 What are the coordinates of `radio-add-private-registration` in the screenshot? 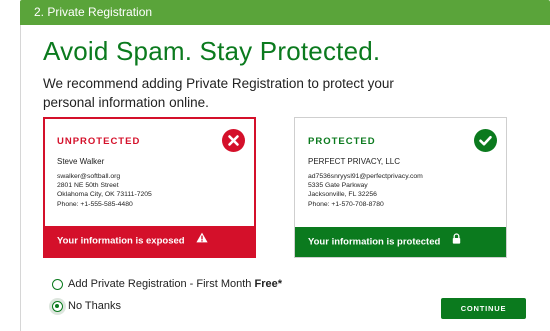 It's located at (57, 284).